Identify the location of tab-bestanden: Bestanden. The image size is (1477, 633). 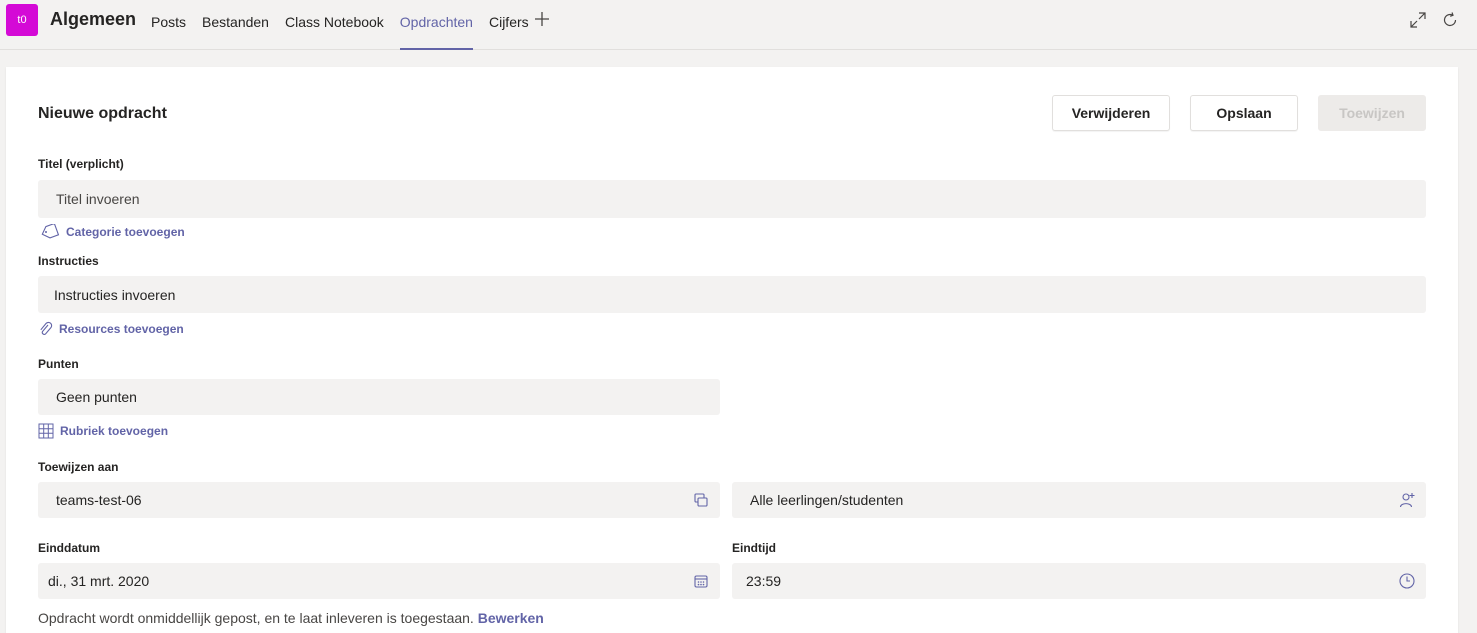
(235, 25).